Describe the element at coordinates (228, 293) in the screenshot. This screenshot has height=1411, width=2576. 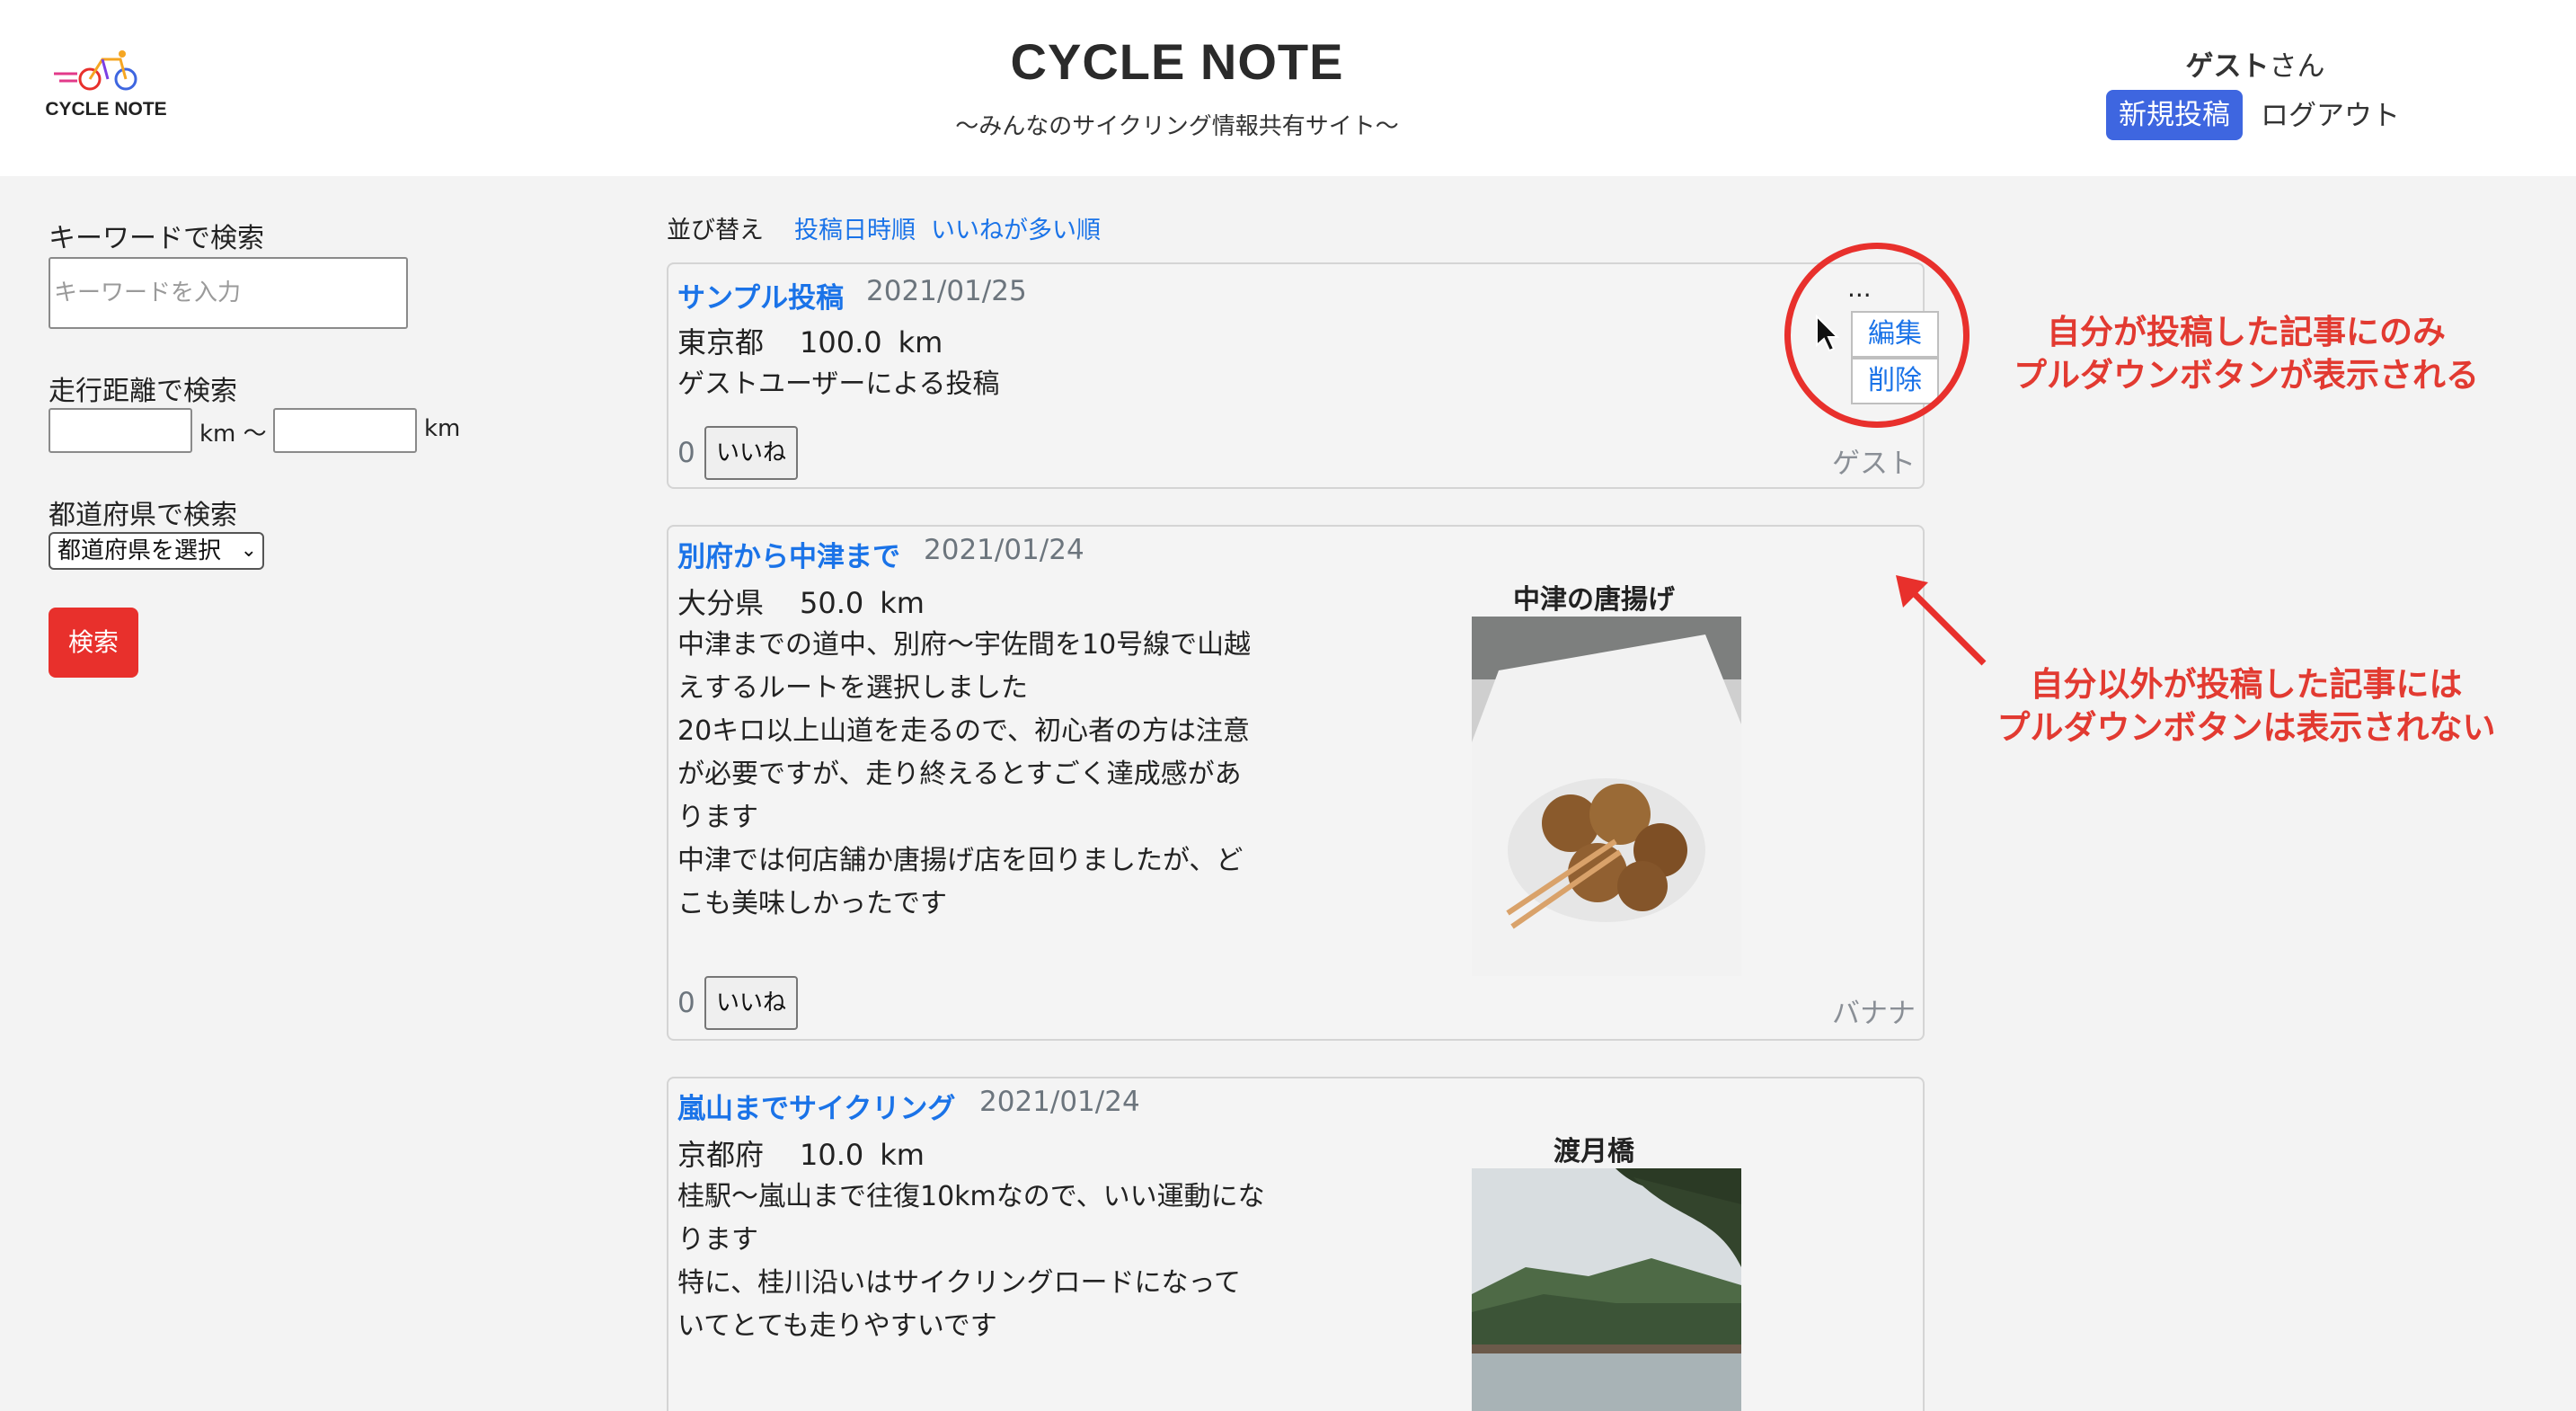
I see `keyword-search-input` at that location.